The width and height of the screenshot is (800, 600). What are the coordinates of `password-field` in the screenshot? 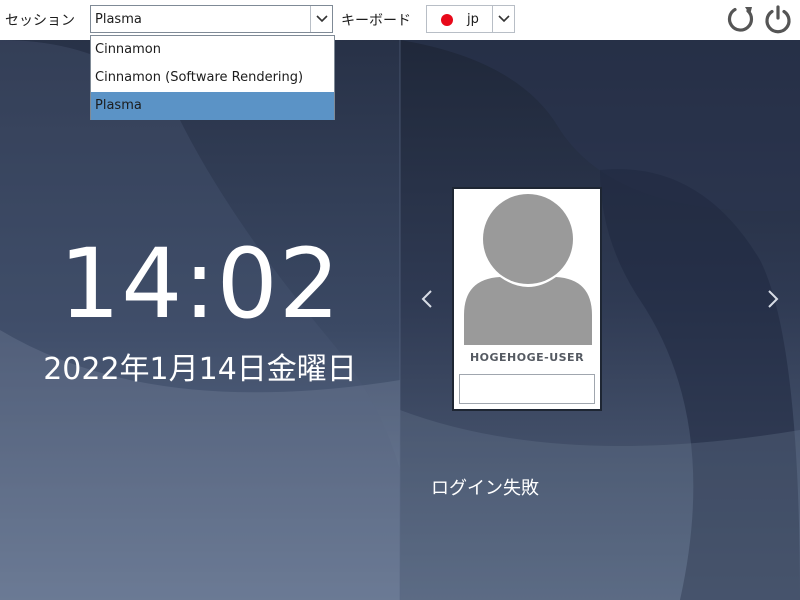 It's located at (527, 389).